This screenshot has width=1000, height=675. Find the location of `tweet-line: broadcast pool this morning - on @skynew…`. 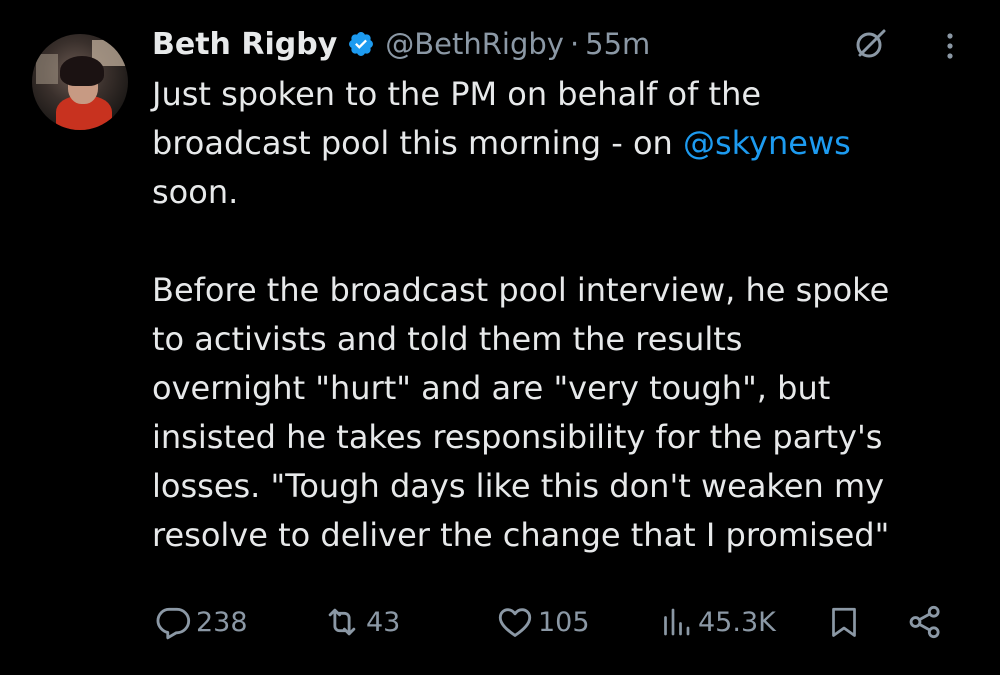

tweet-line: broadcast pool this morning - on @skynew… is located at coordinates (567, 143).